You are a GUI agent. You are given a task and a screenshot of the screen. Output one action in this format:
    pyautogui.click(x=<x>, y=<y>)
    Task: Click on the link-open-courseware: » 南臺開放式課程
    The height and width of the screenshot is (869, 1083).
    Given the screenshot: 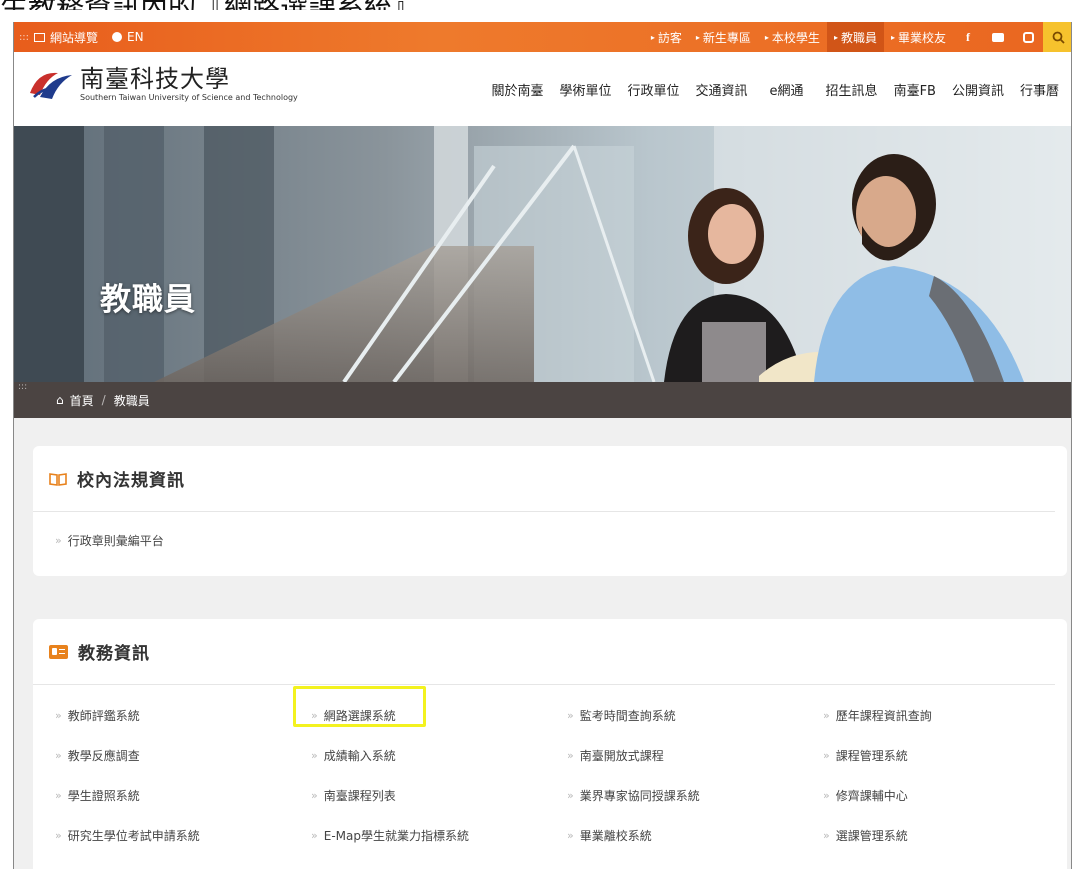 What is the action you would take?
    pyautogui.click(x=695, y=755)
    